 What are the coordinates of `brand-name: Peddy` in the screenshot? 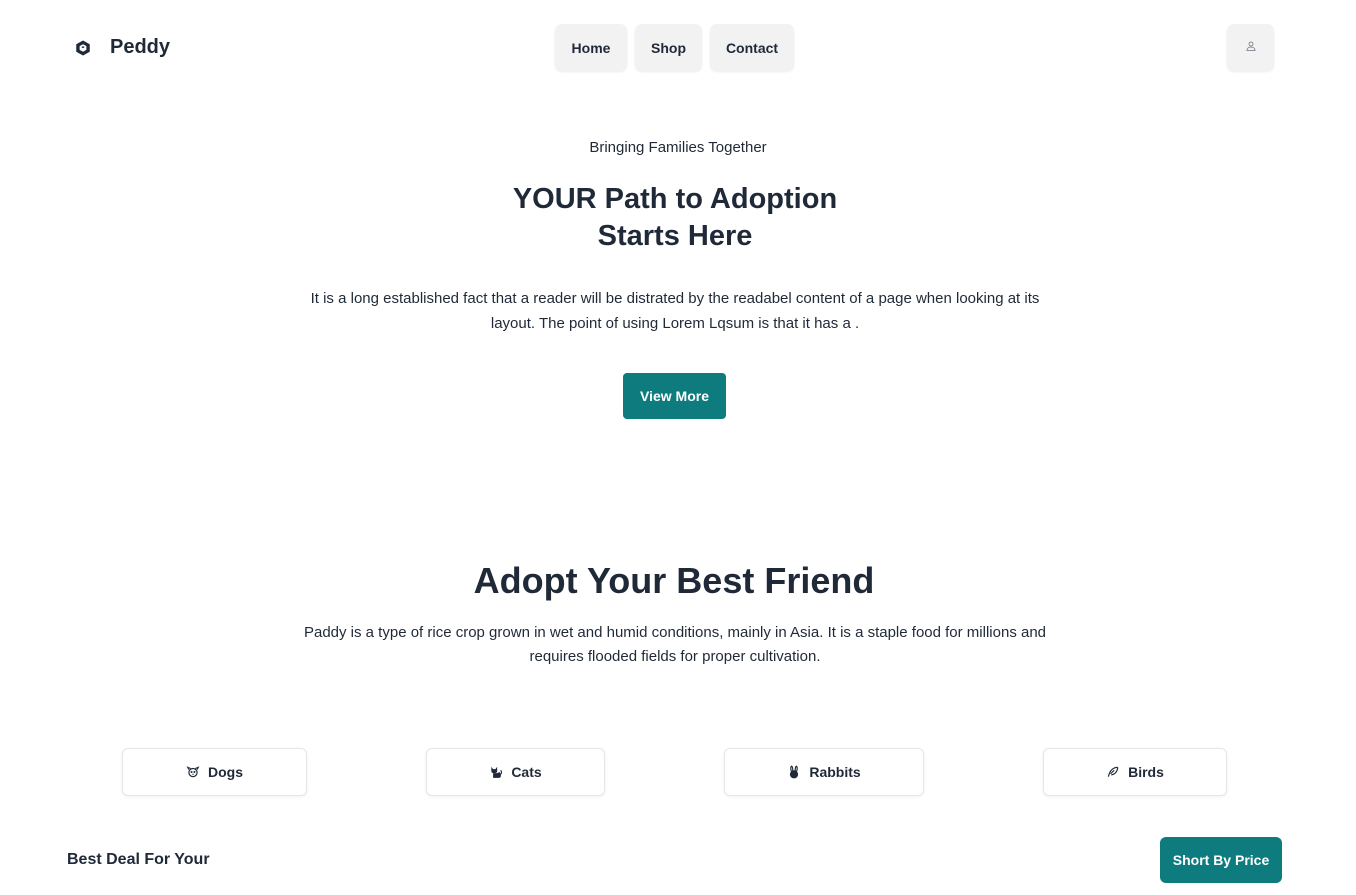 It's located at (140, 47).